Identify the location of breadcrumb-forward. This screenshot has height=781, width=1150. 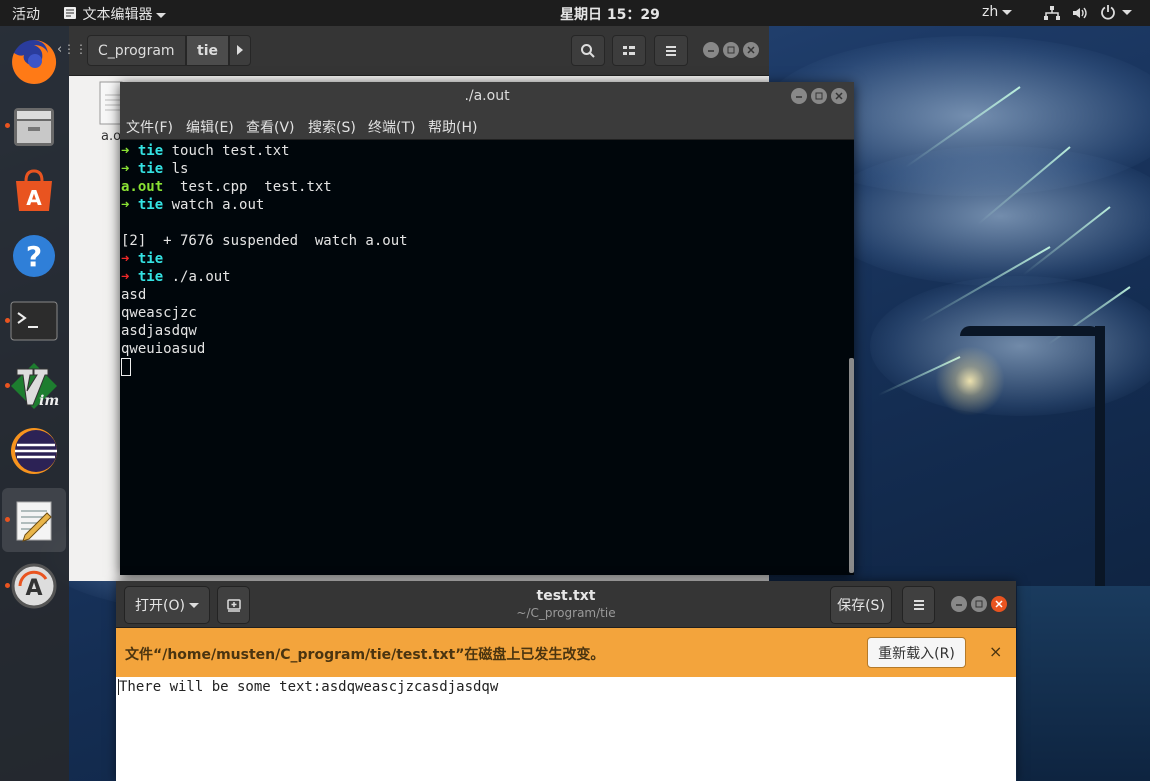
(240, 50).